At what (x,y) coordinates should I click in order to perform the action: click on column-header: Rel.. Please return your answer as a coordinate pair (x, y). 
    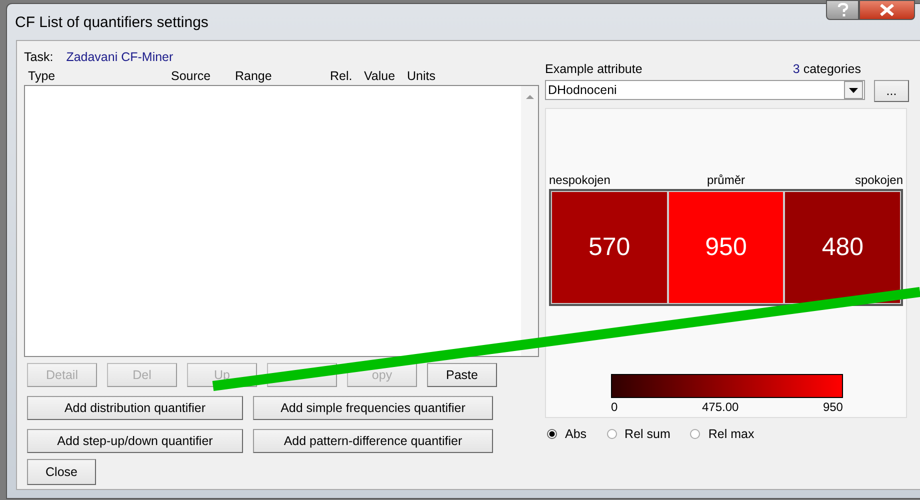
    Looking at the image, I should click on (347, 76).